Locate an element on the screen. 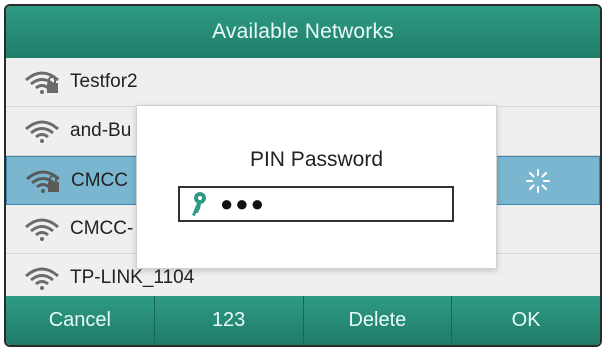 The width and height of the screenshot is (606, 351). input-mode-123-button: 123 is located at coordinates (228, 320).